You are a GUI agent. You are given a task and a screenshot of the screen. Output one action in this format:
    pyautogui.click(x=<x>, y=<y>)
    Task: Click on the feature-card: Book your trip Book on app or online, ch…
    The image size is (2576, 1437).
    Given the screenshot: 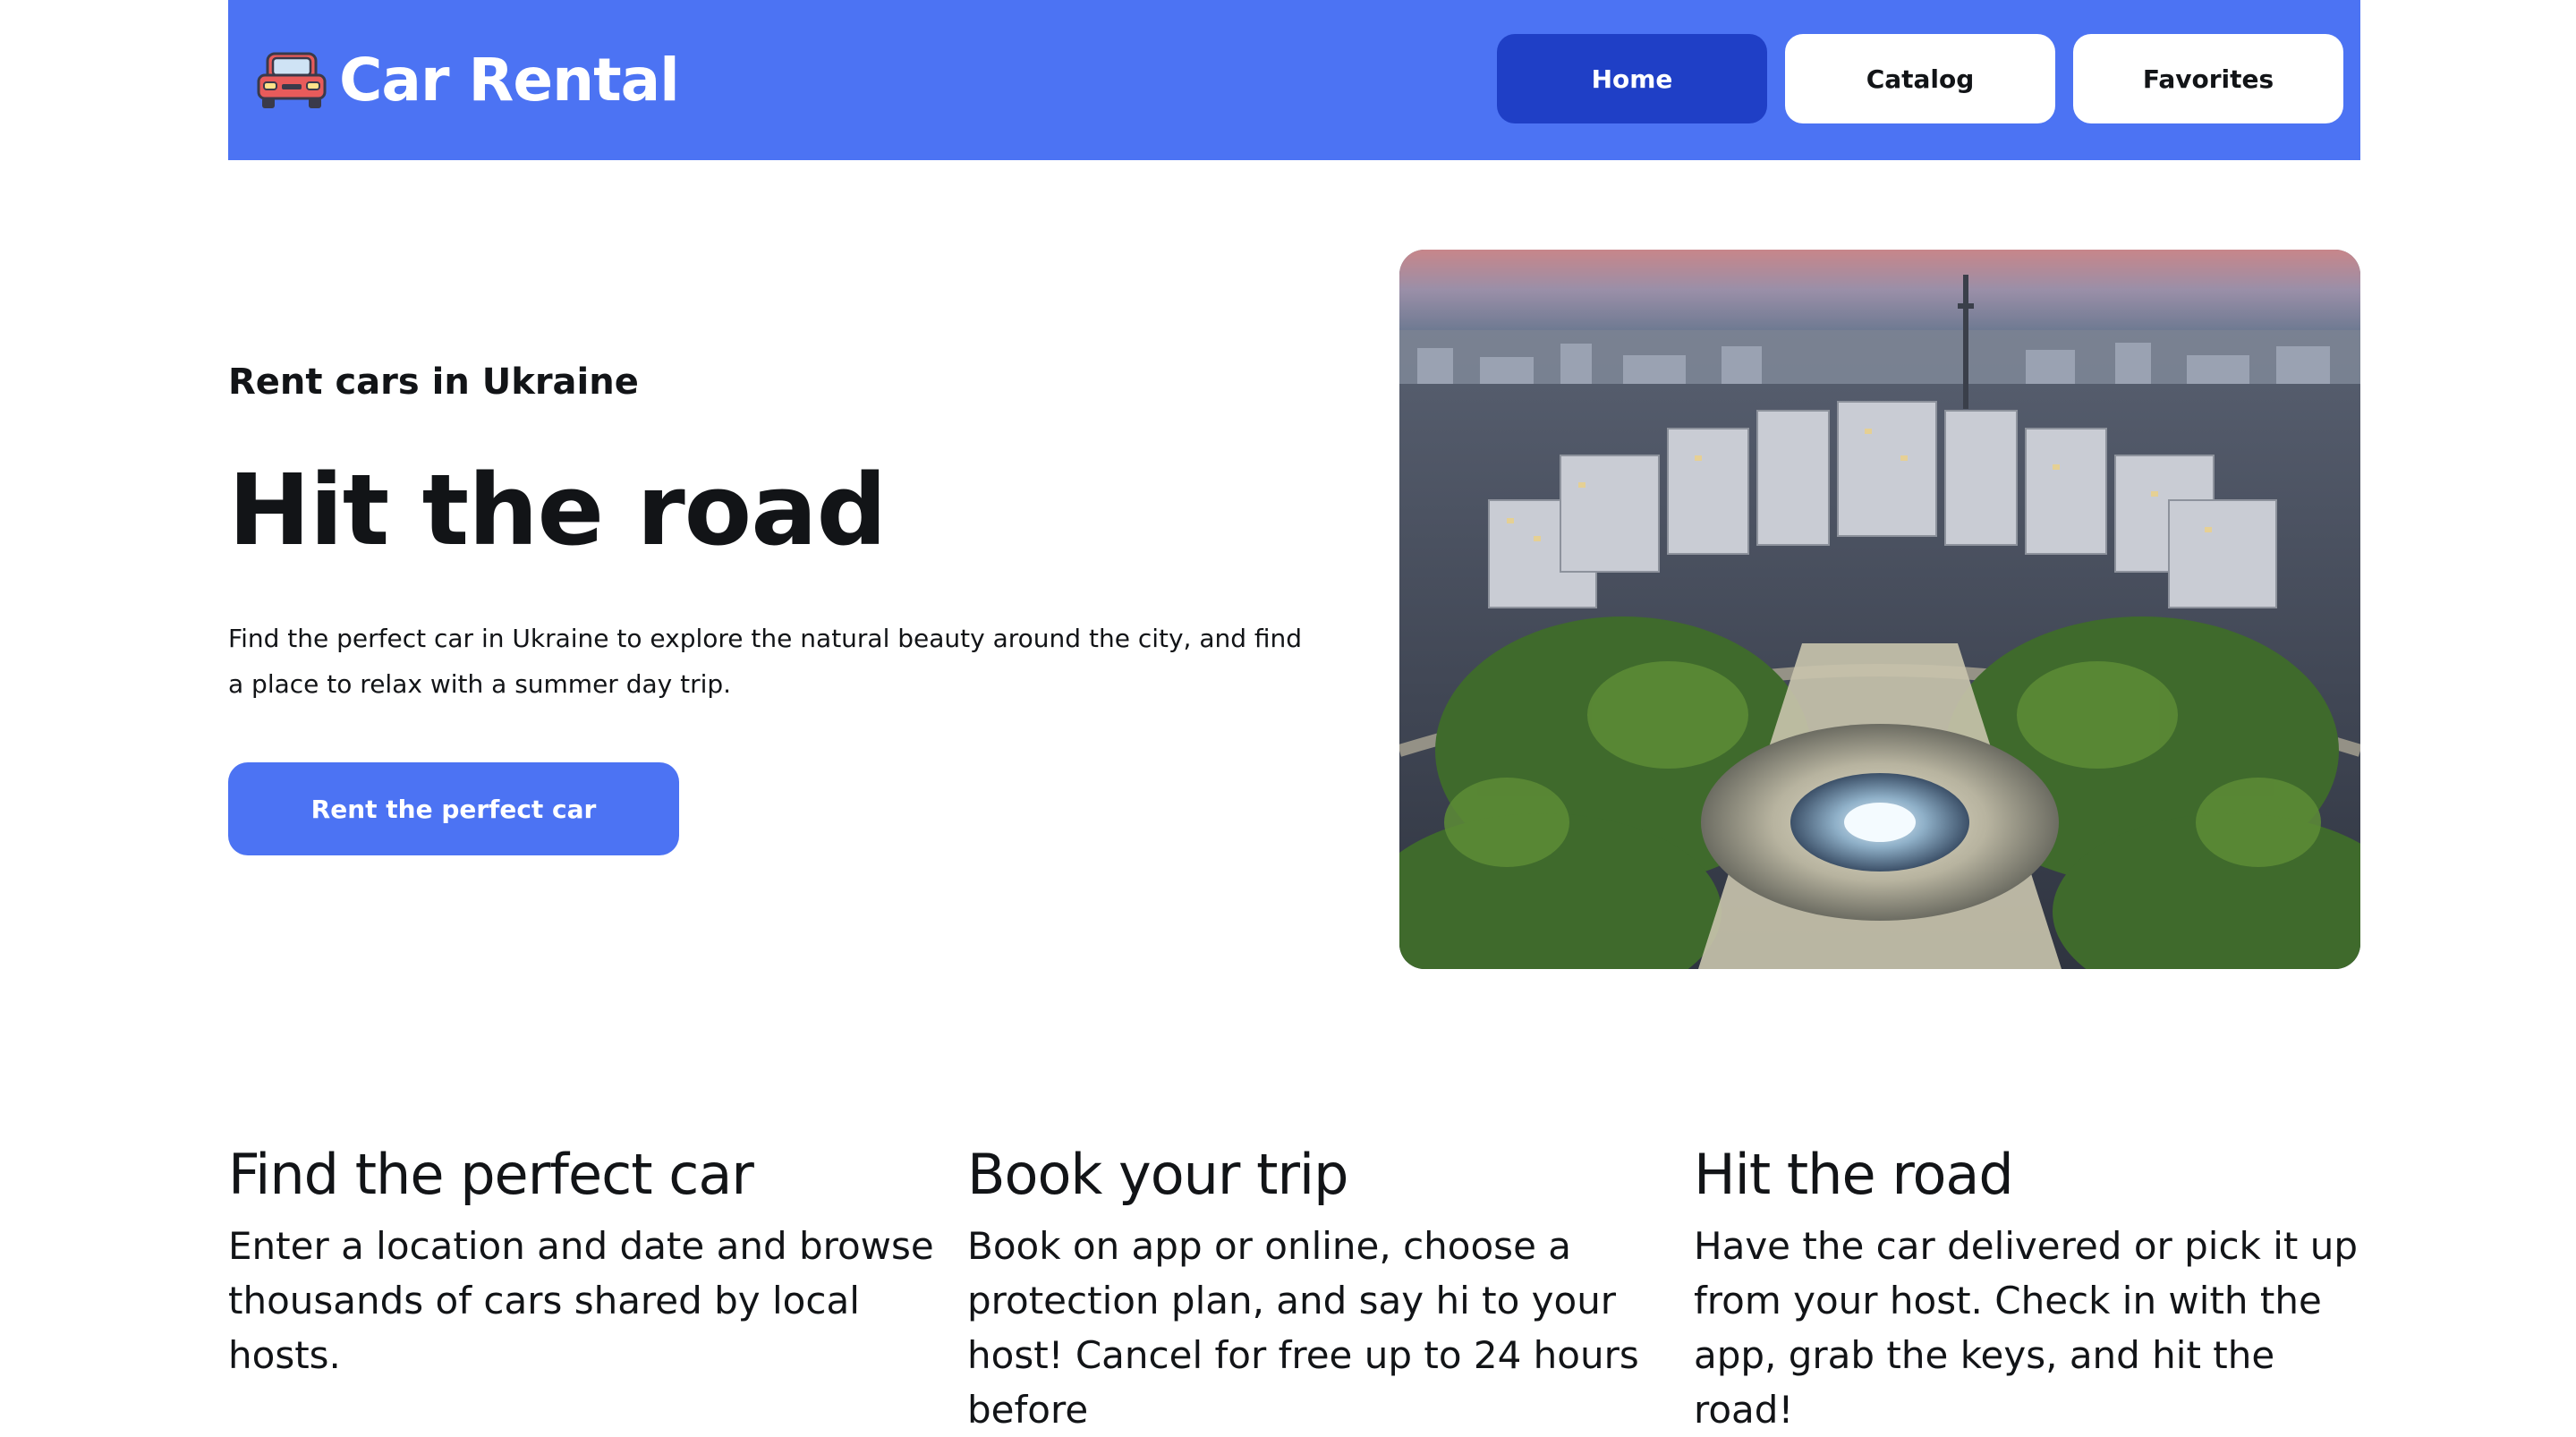 What is the action you would take?
    pyautogui.click(x=1320, y=1289)
    